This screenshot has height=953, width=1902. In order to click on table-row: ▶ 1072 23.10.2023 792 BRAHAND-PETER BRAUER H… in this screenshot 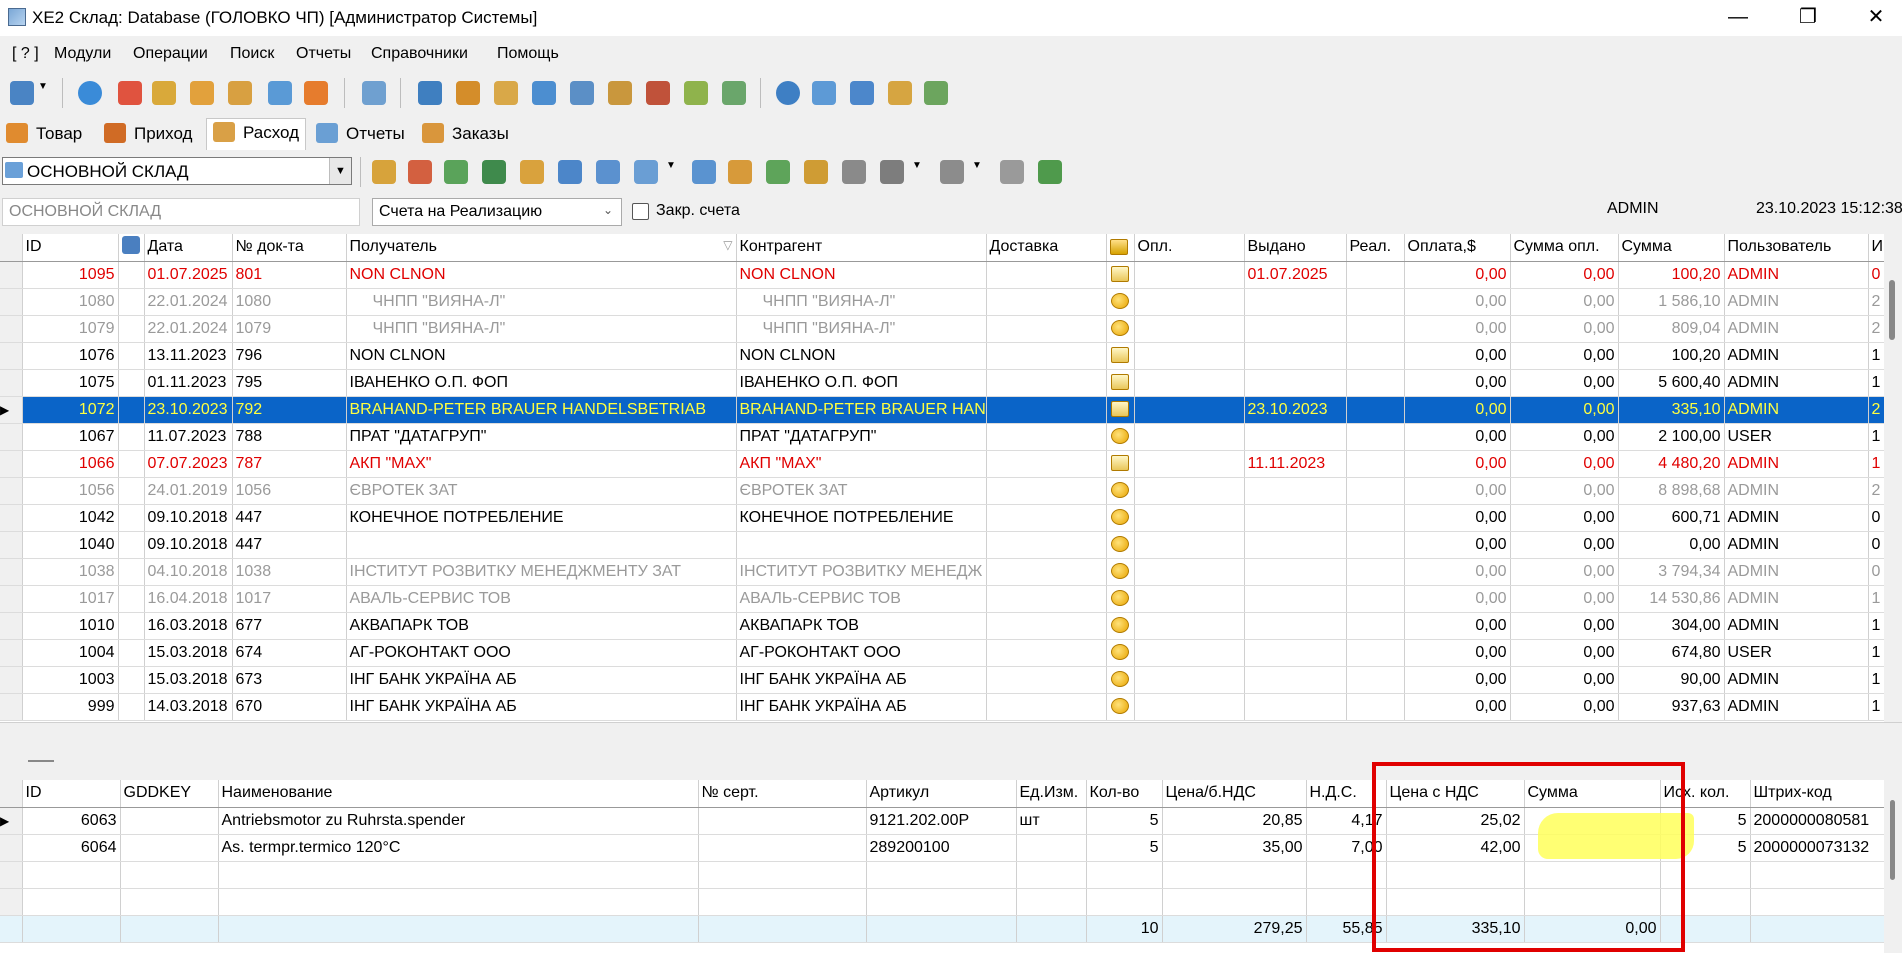, I will do `click(942, 410)`.